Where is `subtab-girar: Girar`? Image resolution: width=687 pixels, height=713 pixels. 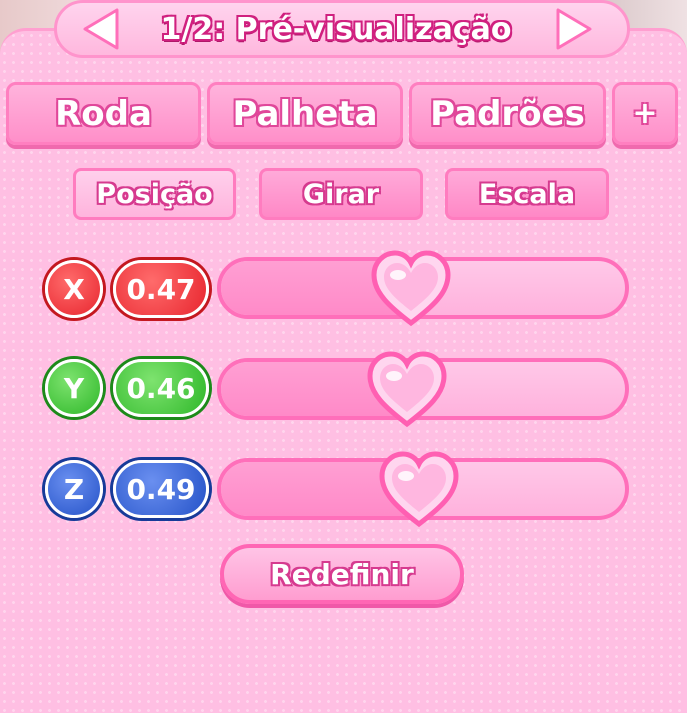 subtab-girar: Girar is located at coordinates (341, 194).